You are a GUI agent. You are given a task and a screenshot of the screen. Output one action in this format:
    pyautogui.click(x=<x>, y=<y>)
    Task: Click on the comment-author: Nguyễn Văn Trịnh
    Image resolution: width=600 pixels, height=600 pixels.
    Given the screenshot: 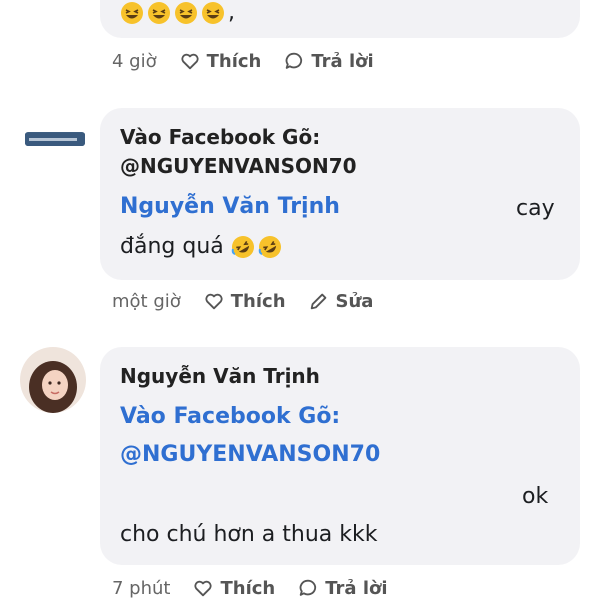 What is the action you would take?
    pyautogui.click(x=220, y=376)
    